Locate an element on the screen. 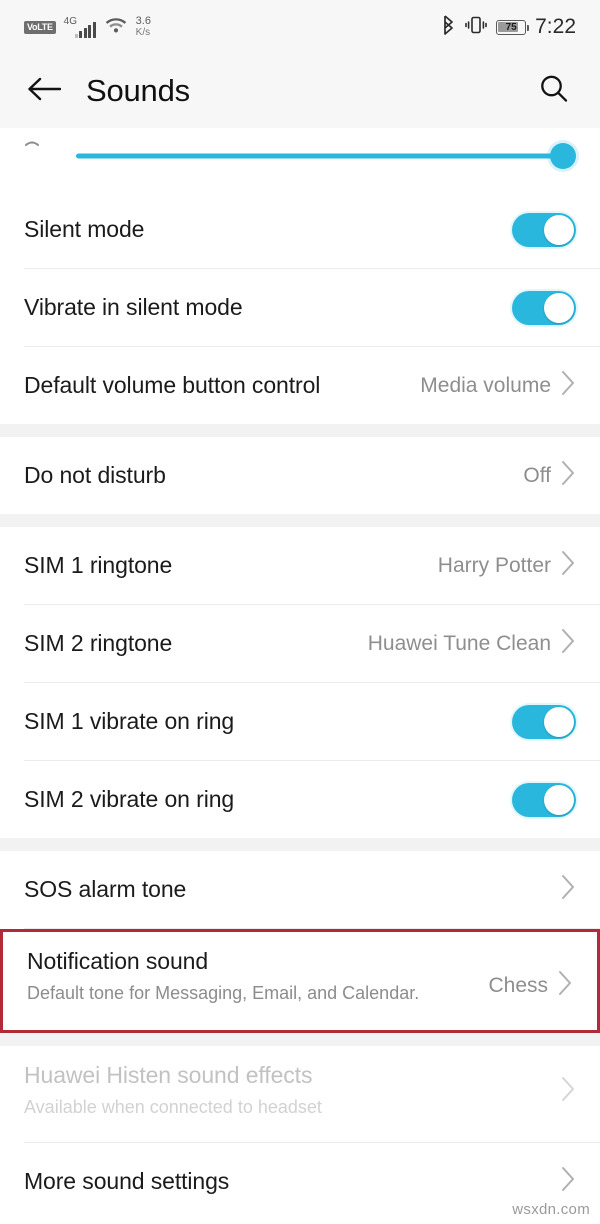 The height and width of the screenshot is (1224, 600). toggle-silent-mode is located at coordinates (544, 229).